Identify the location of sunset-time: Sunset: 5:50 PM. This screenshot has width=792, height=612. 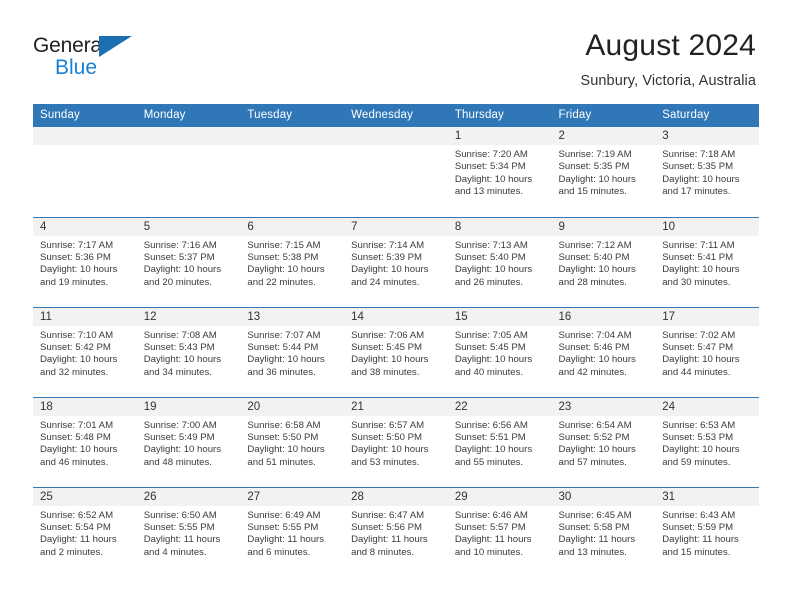
(387, 437).